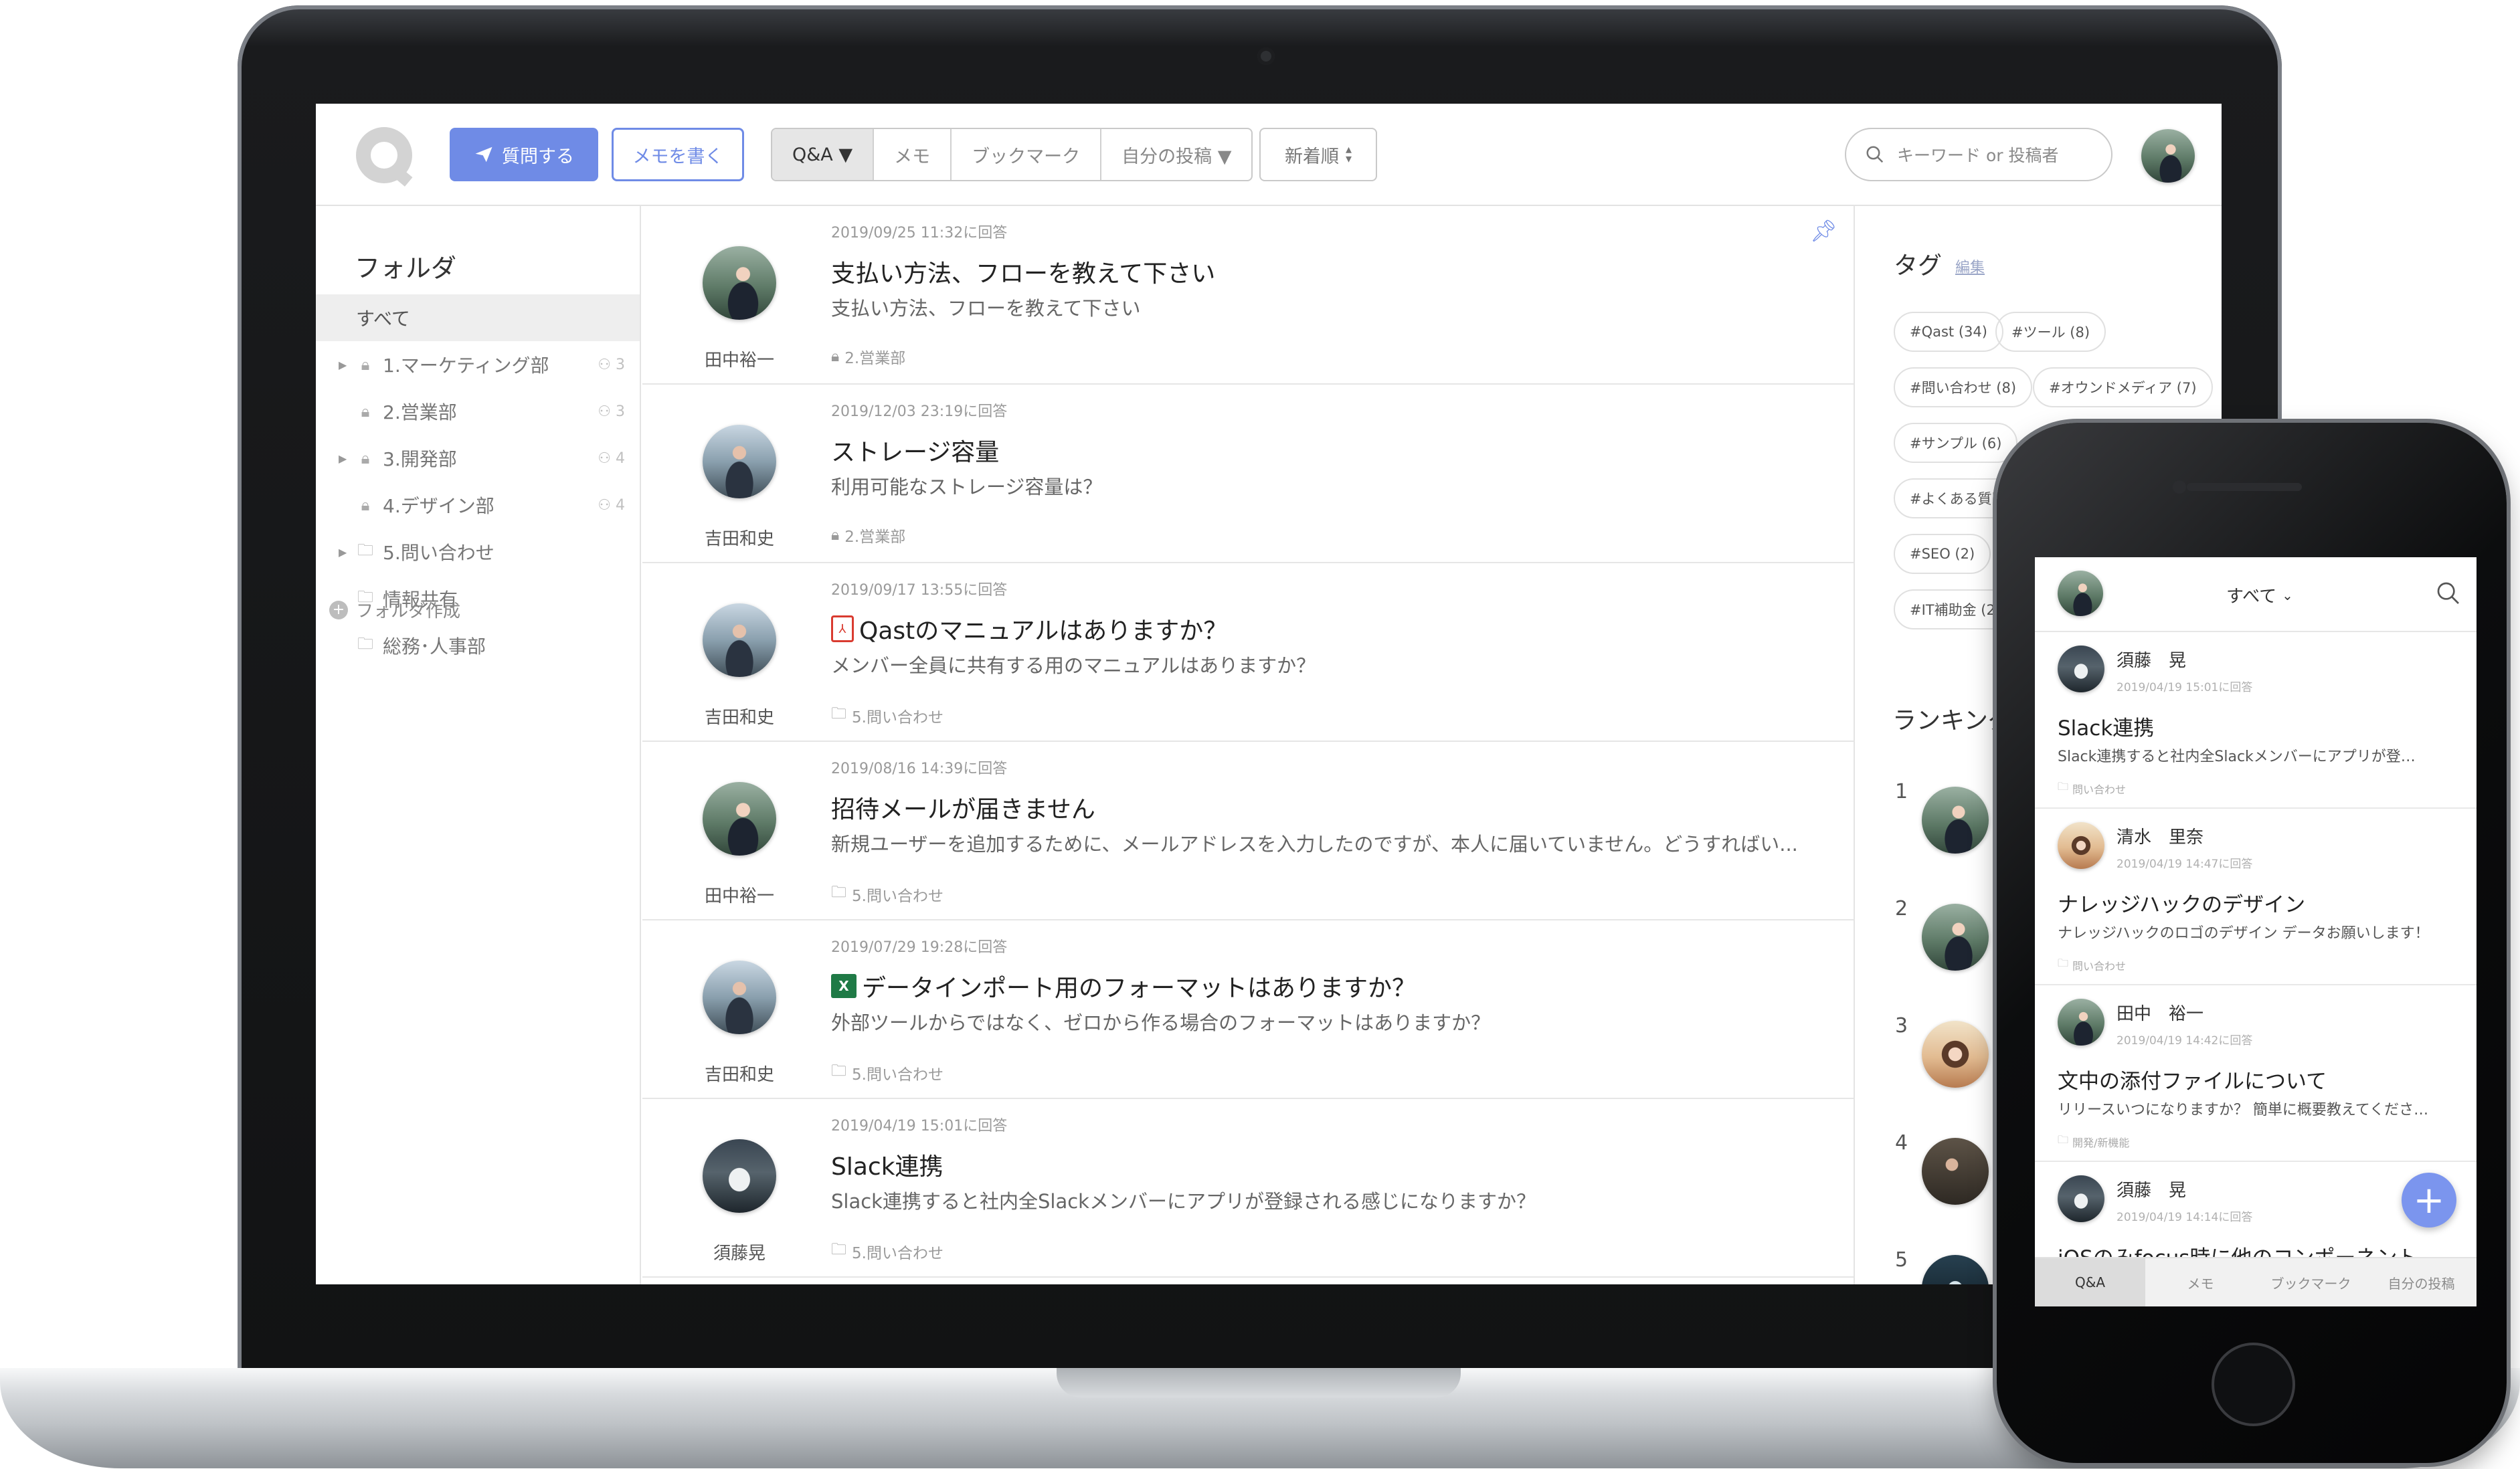 Image resolution: width=2520 pixels, height=1469 pixels. What do you see at coordinates (2160, 1014) in the screenshot?
I see `author-name: 田中 裕一` at bounding box center [2160, 1014].